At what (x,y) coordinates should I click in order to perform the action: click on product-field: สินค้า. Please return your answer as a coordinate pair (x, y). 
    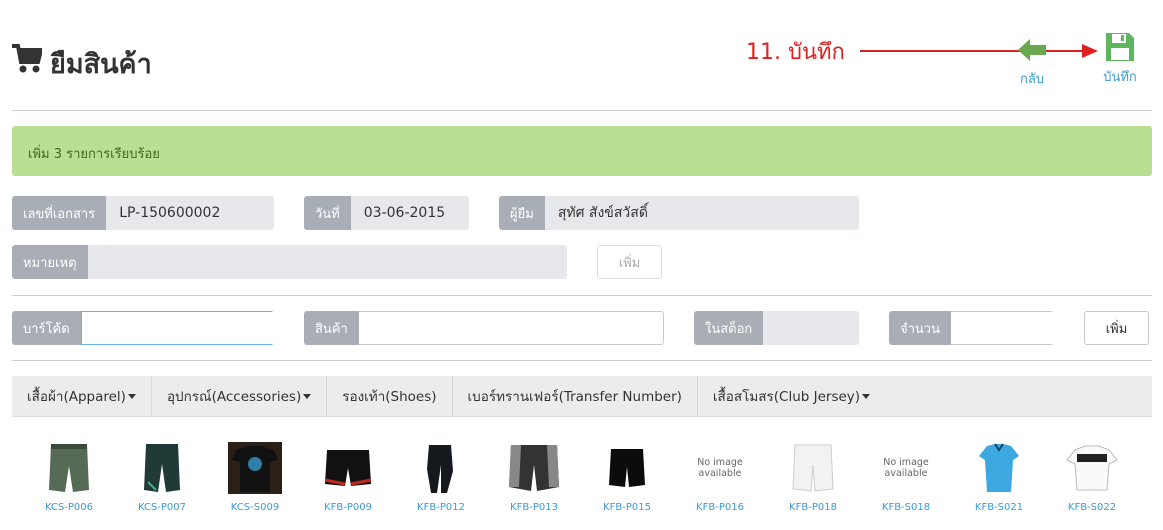
    Looking at the image, I should click on (484, 328).